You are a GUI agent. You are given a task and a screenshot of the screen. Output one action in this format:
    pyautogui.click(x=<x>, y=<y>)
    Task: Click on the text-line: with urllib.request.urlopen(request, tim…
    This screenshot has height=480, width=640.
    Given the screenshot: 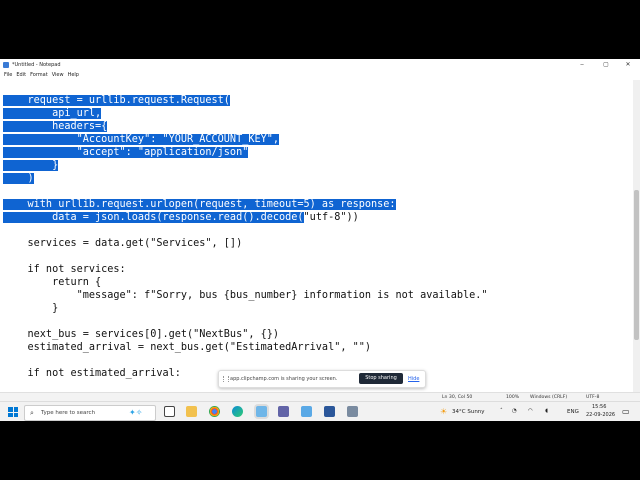 What is the action you would take?
    pyautogui.click(x=199, y=204)
    